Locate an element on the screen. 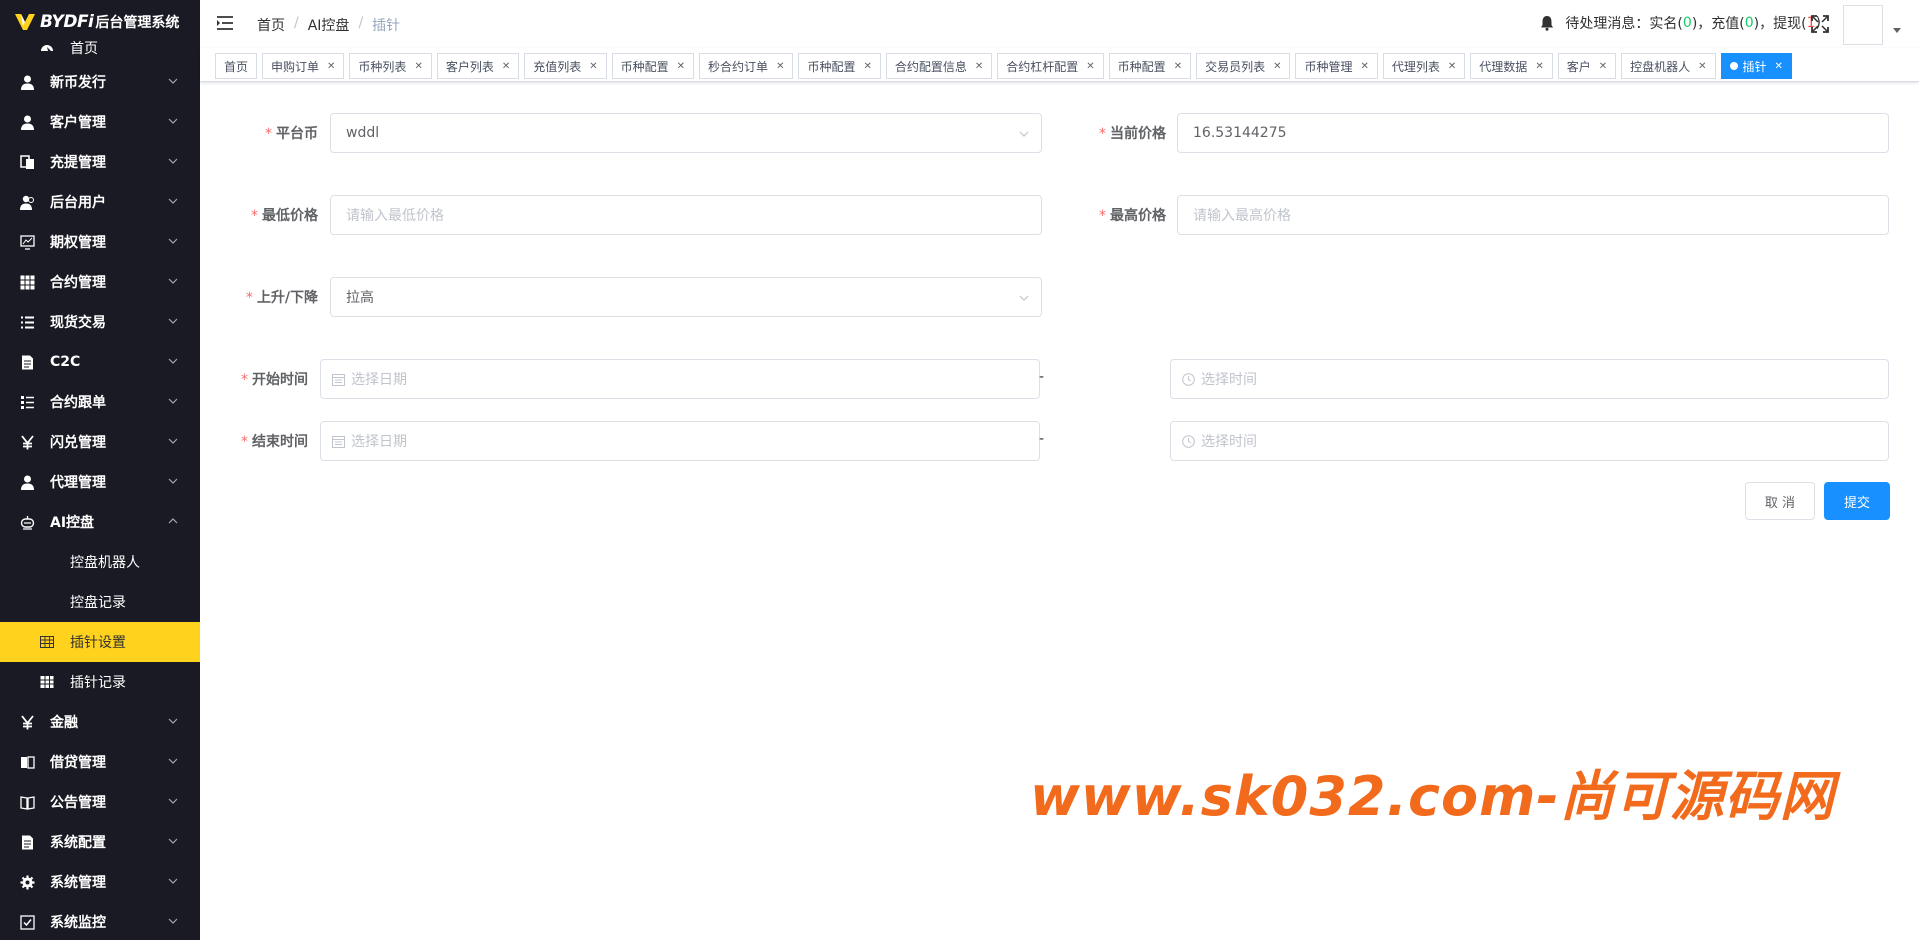 Image resolution: width=1919 pixels, height=940 pixels. sidebar-item-home: 首页 is located at coordinates (100, 48).